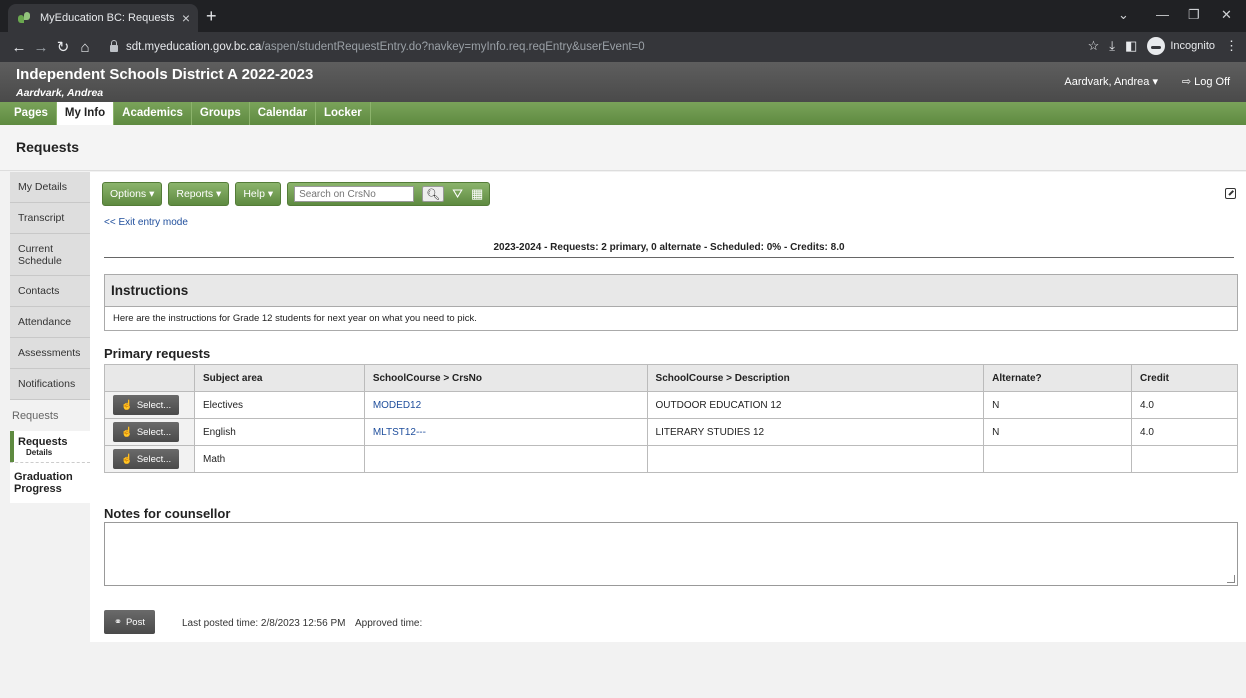 The width and height of the screenshot is (1246, 698). Describe the element at coordinates (129, 622) in the screenshot. I see `post-button: ⚭ Post` at that location.